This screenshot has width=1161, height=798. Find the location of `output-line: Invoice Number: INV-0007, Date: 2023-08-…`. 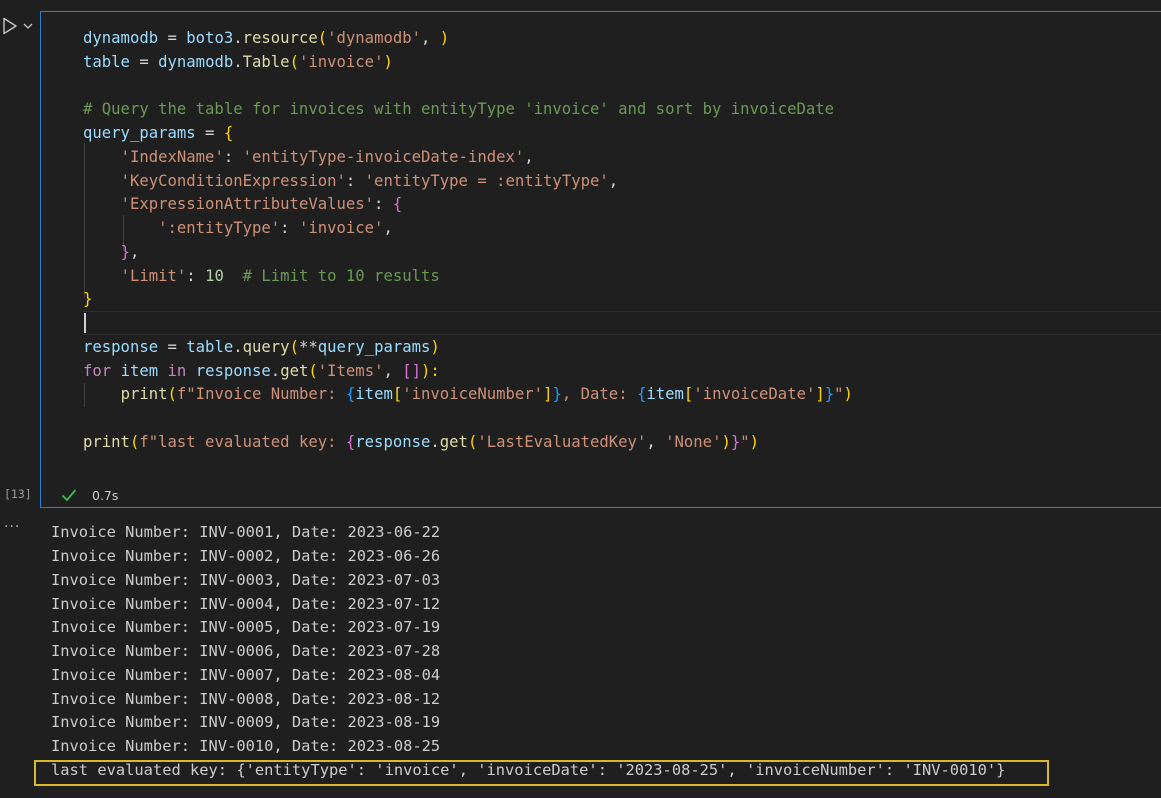

output-line: Invoice Number: INV-0007, Date: 2023-08-… is located at coordinates (246, 675).